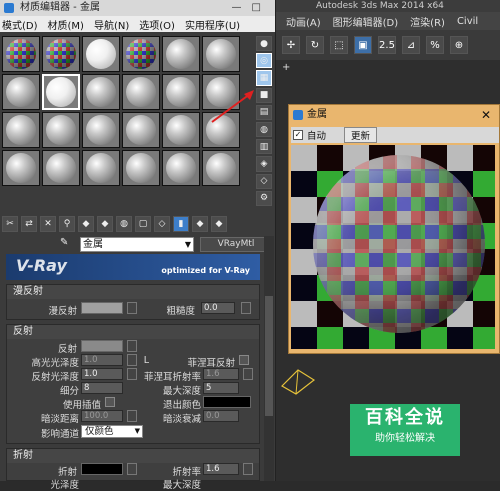  Describe the element at coordinates (144, 360) in the screenshot. I see `lock-l-button: L` at that location.